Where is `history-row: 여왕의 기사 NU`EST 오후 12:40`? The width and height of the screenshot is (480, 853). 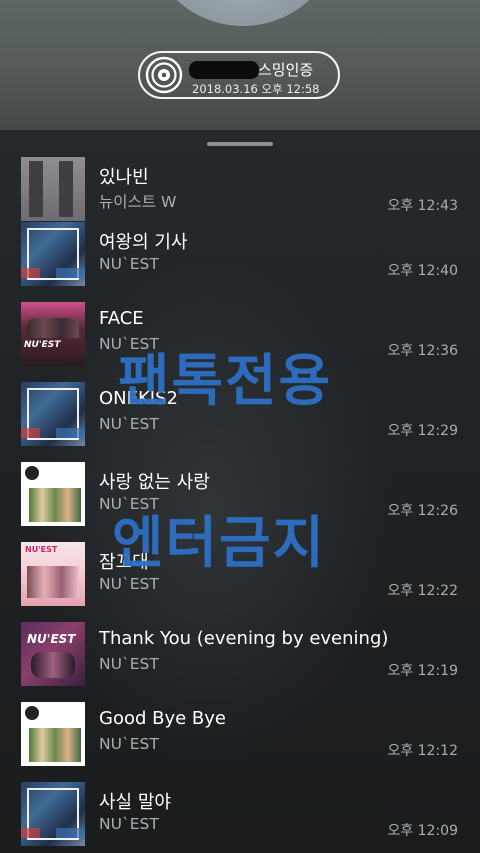 history-row: 여왕의 기사 NU`EST 오후 12:40 is located at coordinates (240, 262).